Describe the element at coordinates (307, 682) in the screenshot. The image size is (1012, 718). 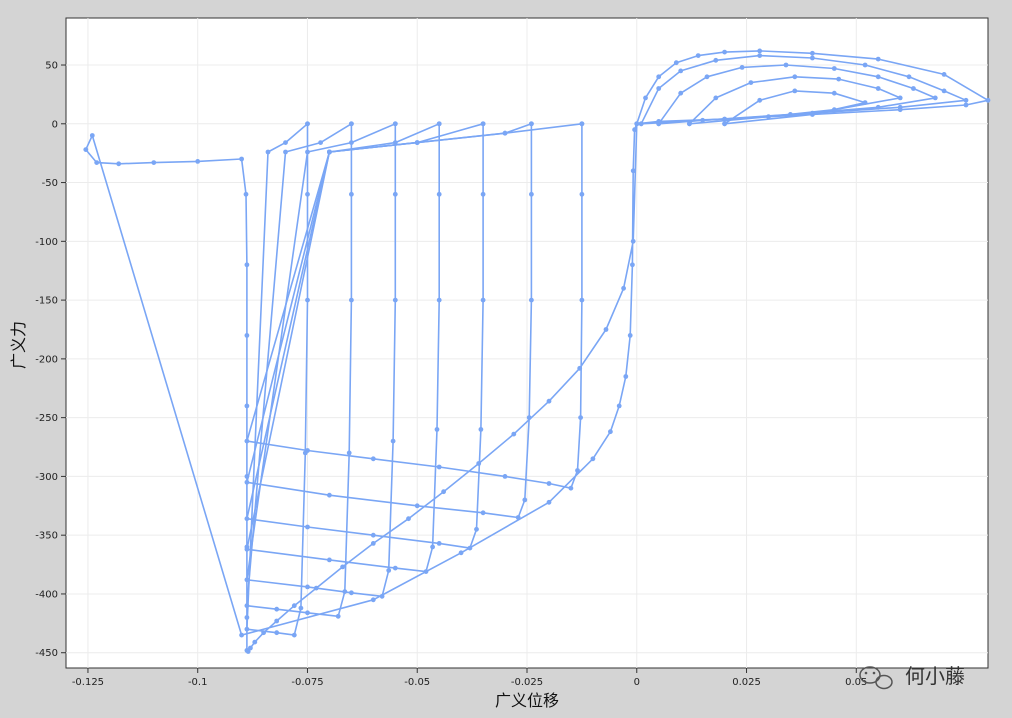
I see `x-tick-label: -0.075` at that location.